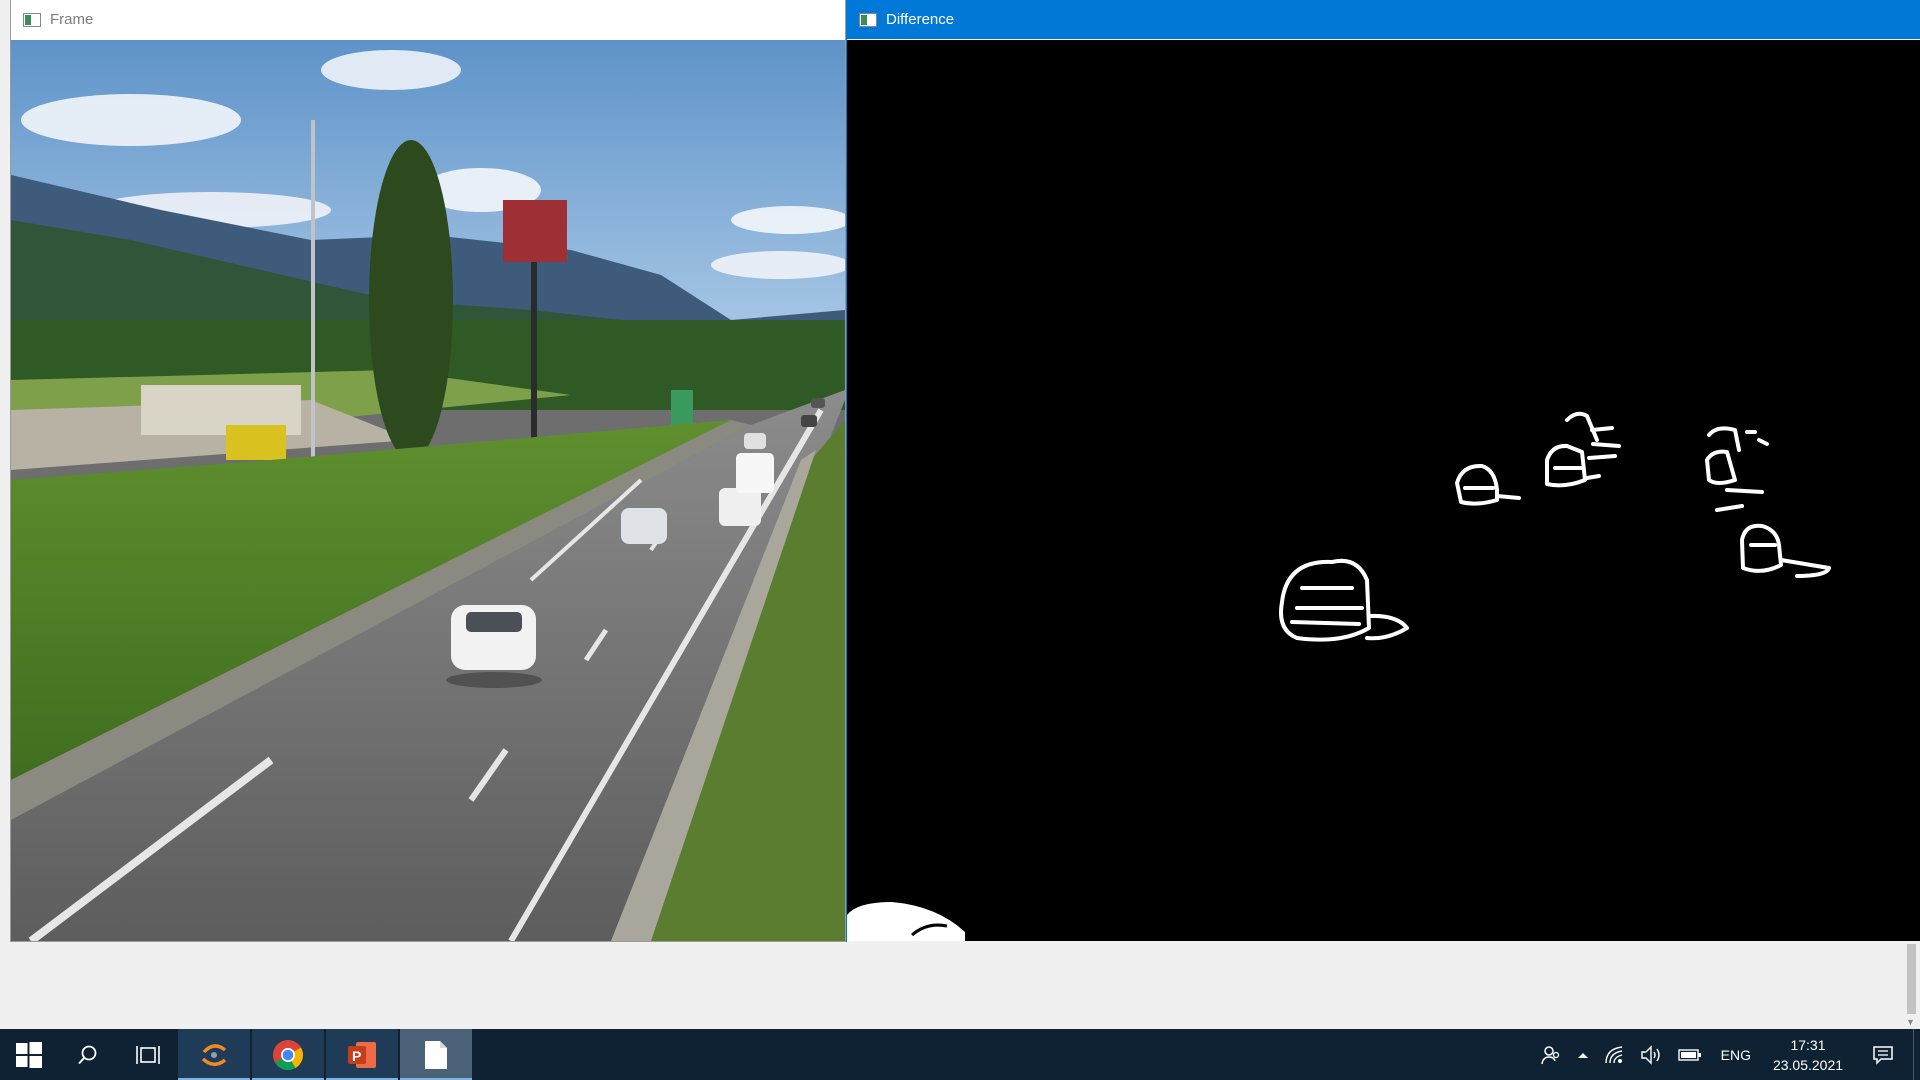  I want to click on difference-titlebar: Difference, so click(1383, 19).